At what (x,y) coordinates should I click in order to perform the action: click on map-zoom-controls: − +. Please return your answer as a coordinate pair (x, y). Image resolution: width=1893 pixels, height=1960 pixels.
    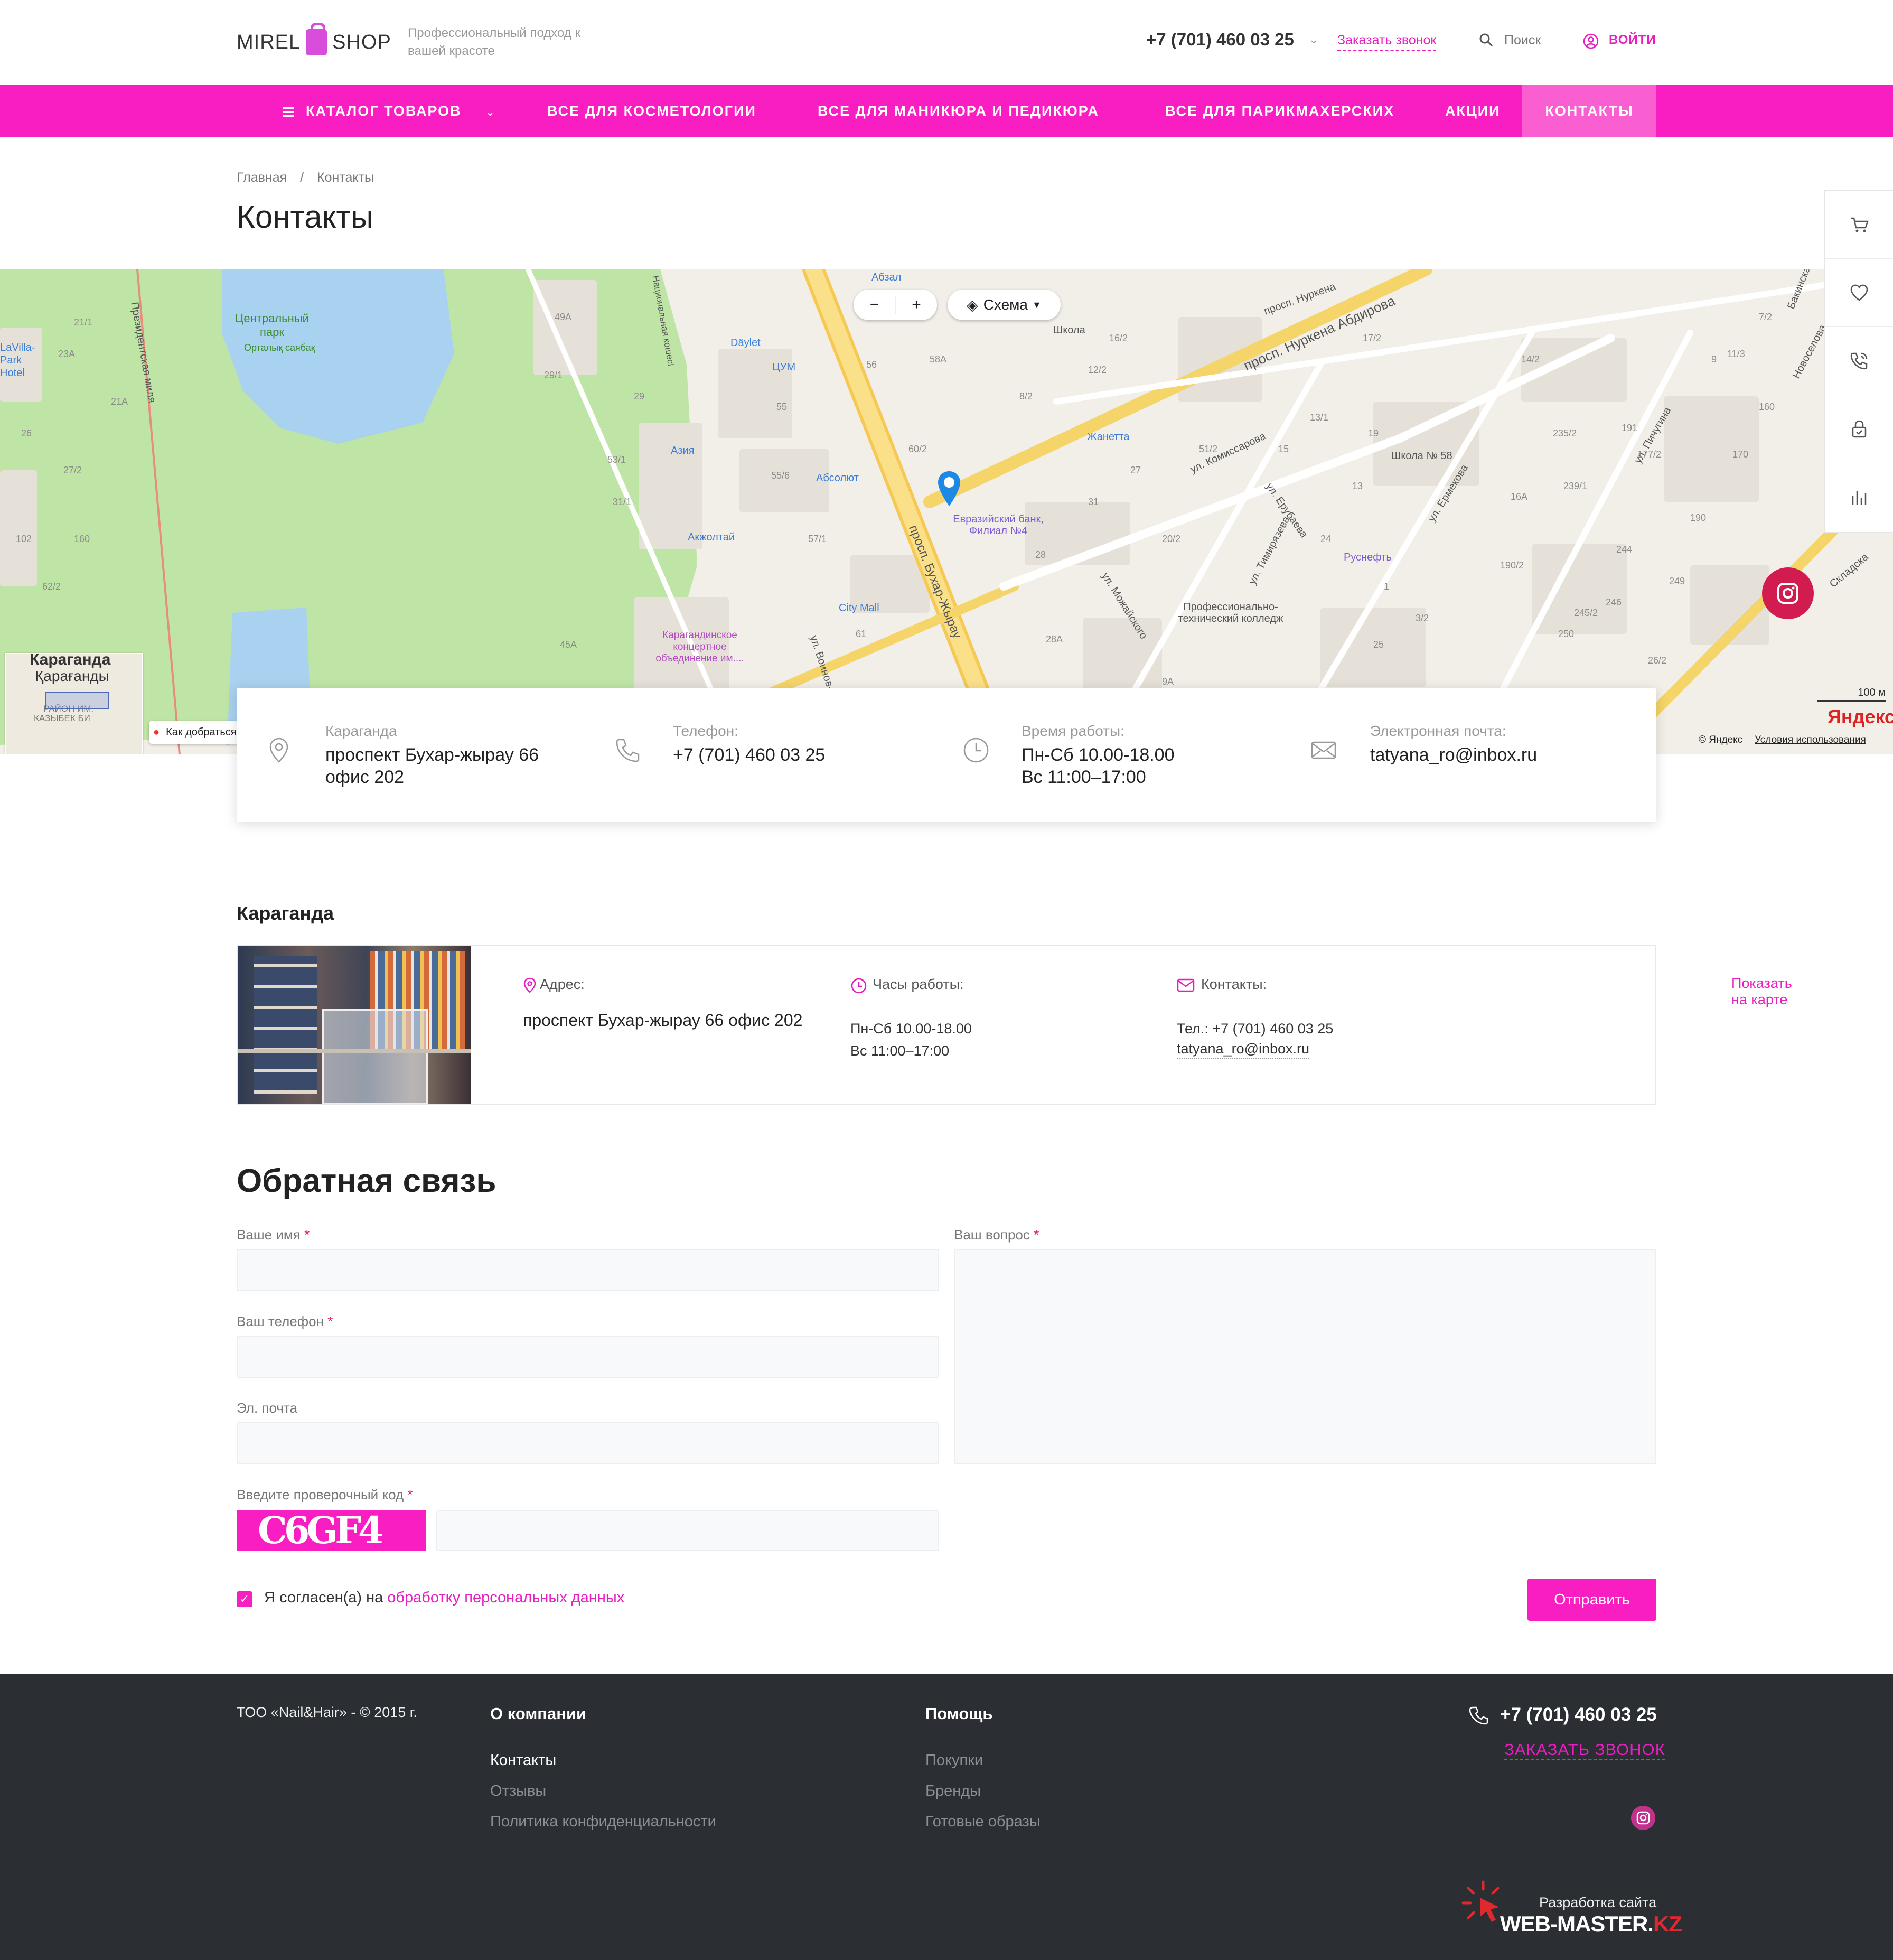
    Looking at the image, I should click on (896, 305).